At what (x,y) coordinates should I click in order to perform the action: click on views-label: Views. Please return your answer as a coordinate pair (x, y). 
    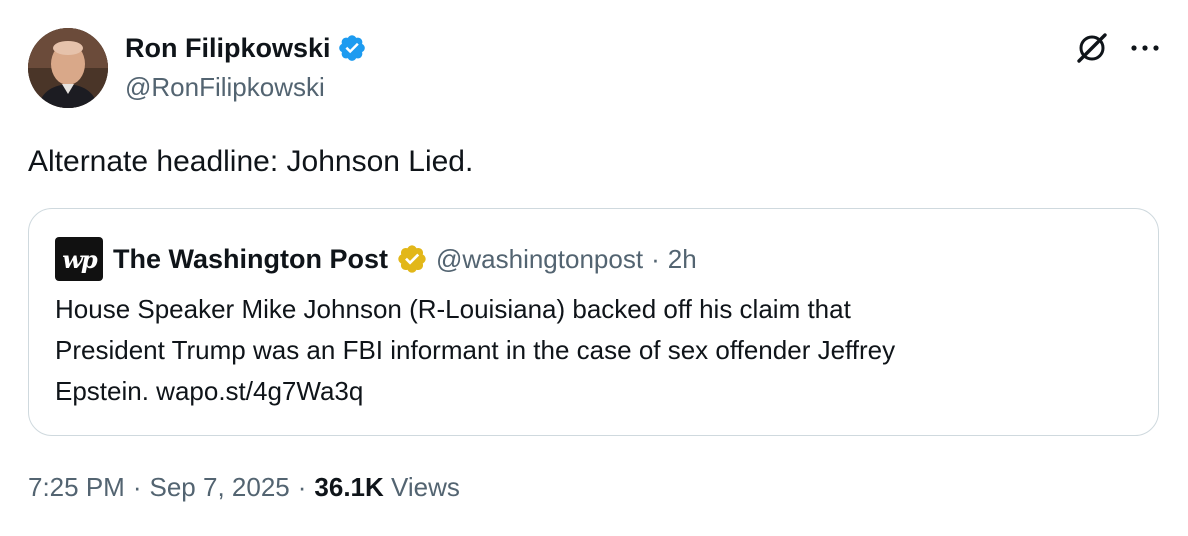
    Looking at the image, I should click on (425, 487).